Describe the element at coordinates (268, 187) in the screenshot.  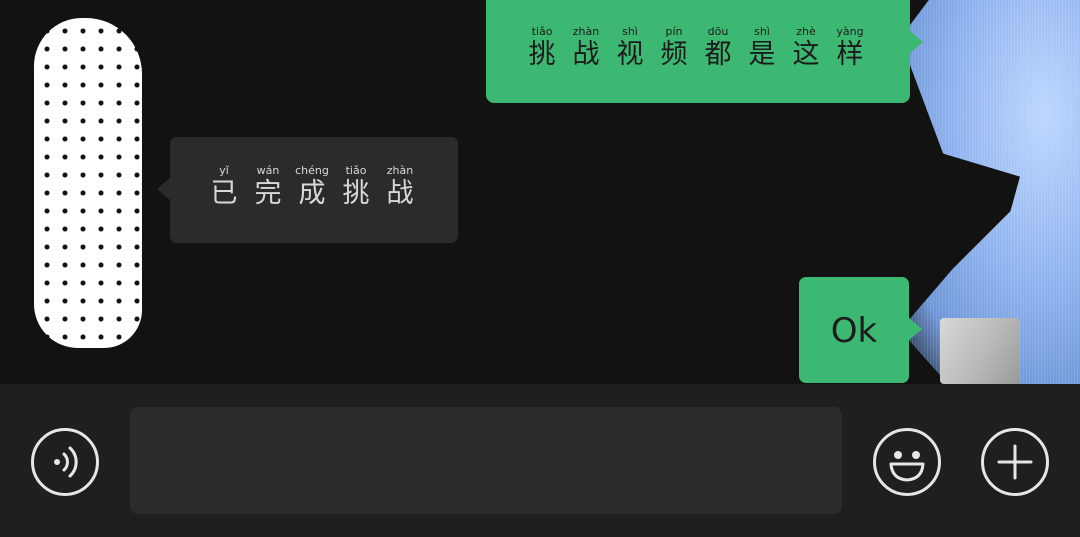
I see `ruby-char: wán 完` at that location.